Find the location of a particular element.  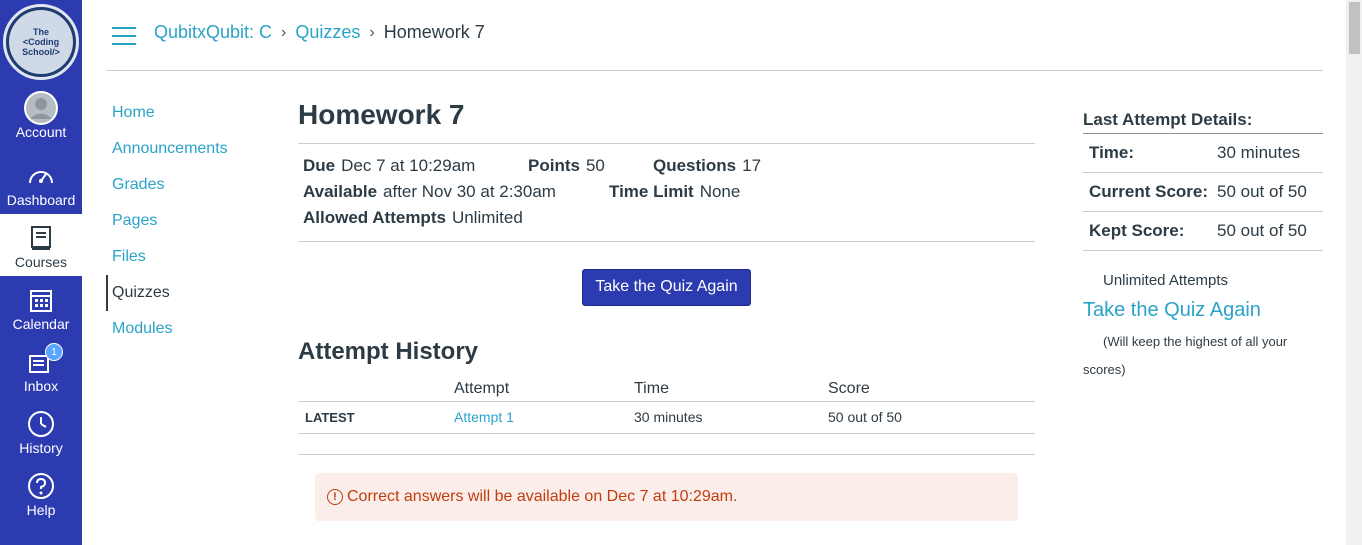

last-attempt-time-value: 30 minutes is located at coordinates (1259, 152).